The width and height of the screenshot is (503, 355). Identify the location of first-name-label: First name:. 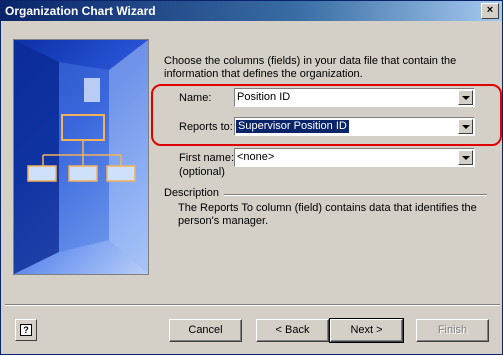
(207, 158).